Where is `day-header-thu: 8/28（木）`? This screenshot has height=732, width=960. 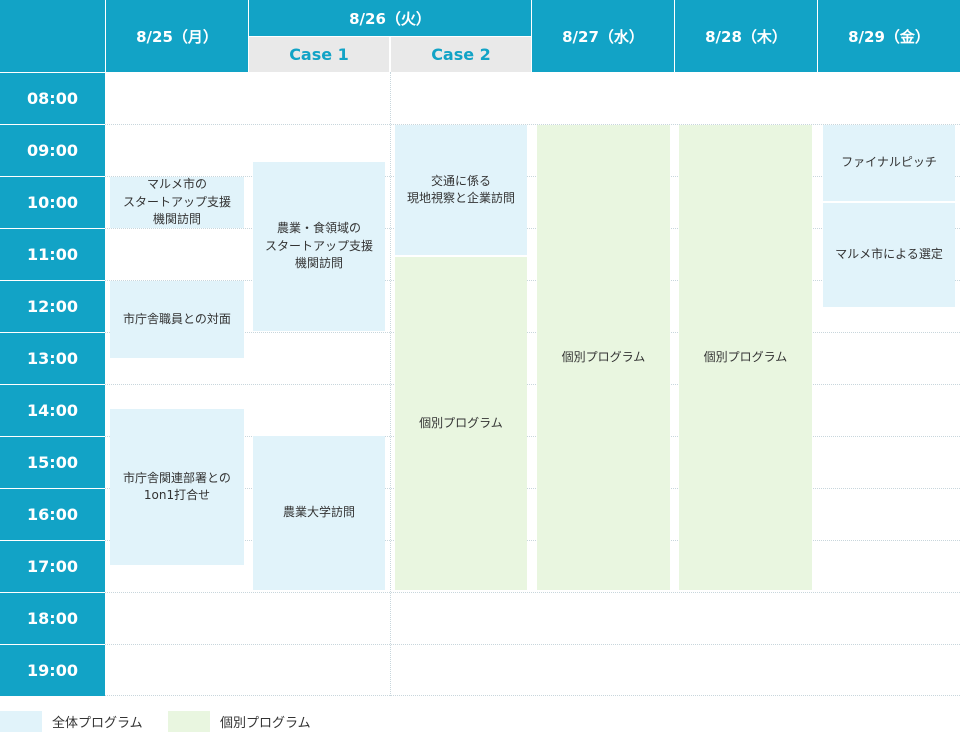 day-header-thu: 8/28（木） is located at coordinates (746, 36).